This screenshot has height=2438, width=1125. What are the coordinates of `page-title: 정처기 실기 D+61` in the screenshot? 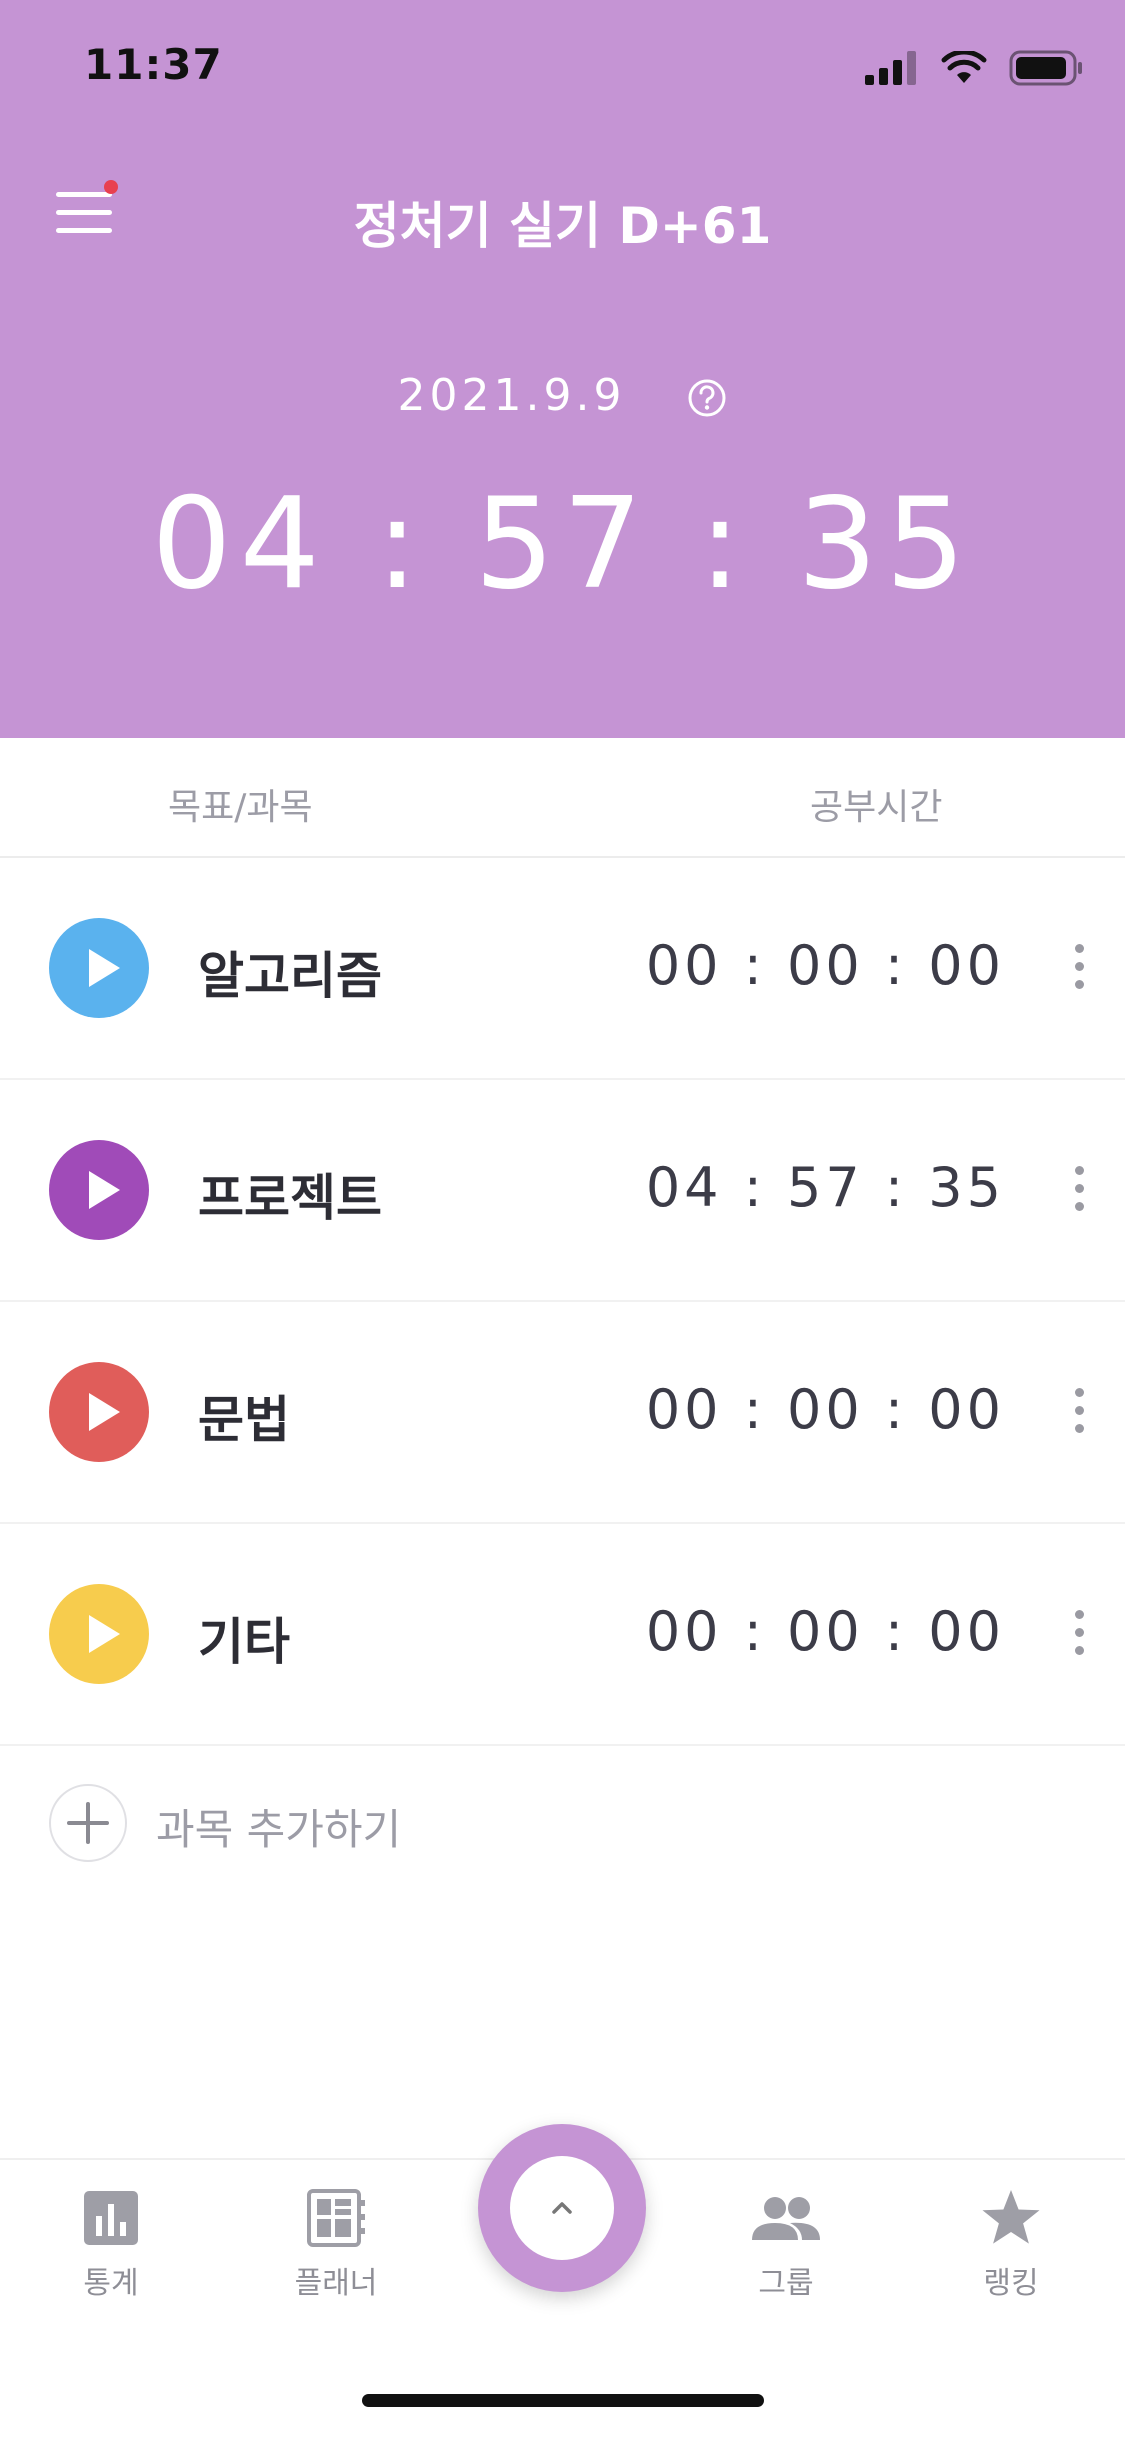 It's located at (562, 226).